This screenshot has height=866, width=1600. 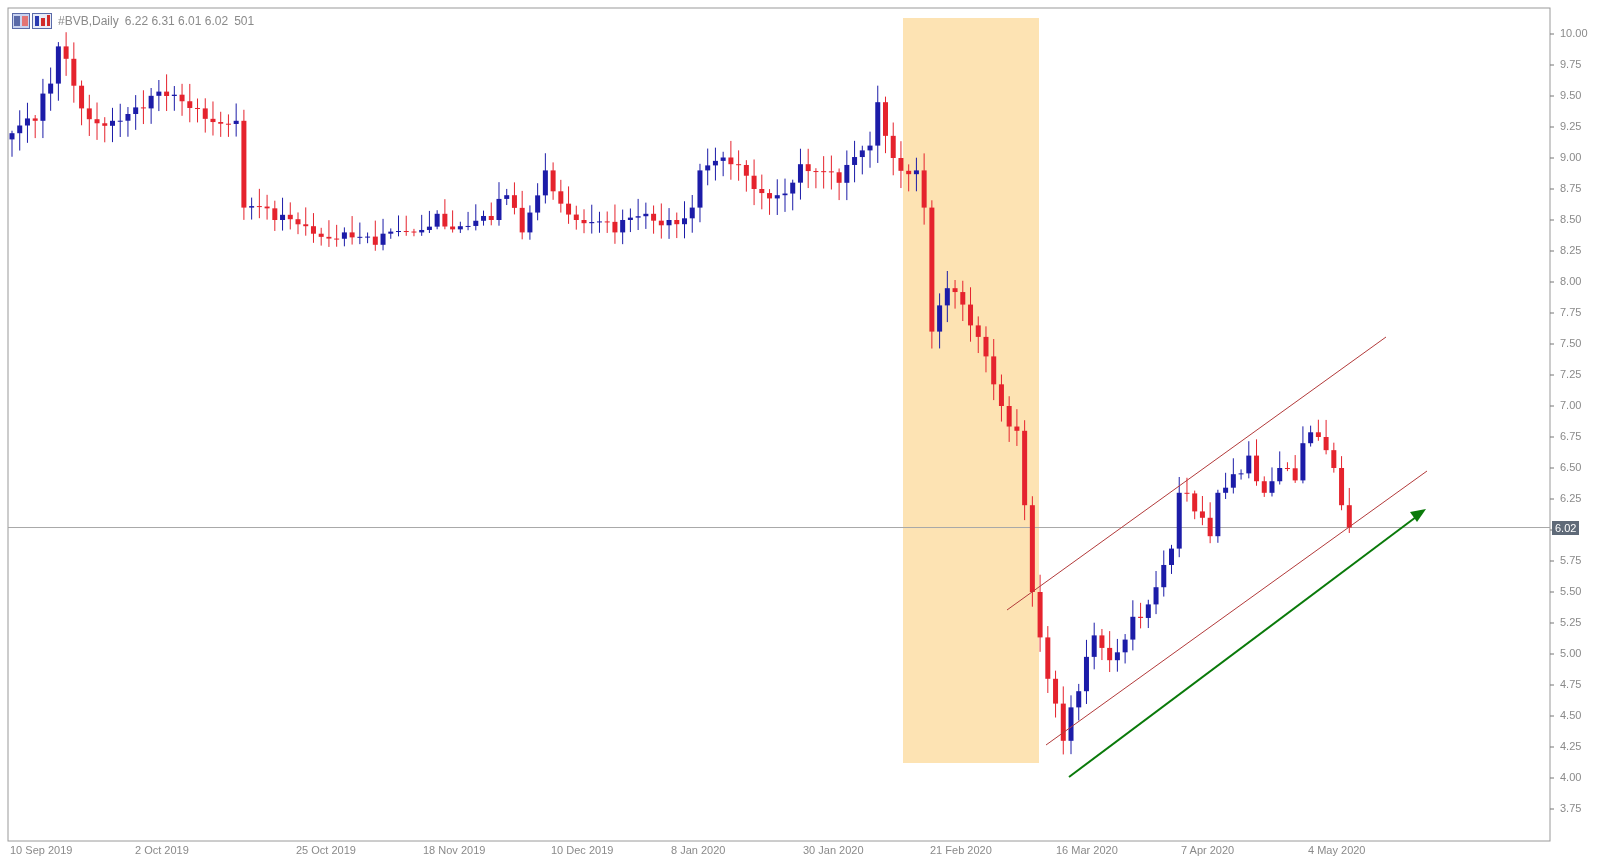 I want to click on price-label: 4.00, so click(x=1571, y=777).